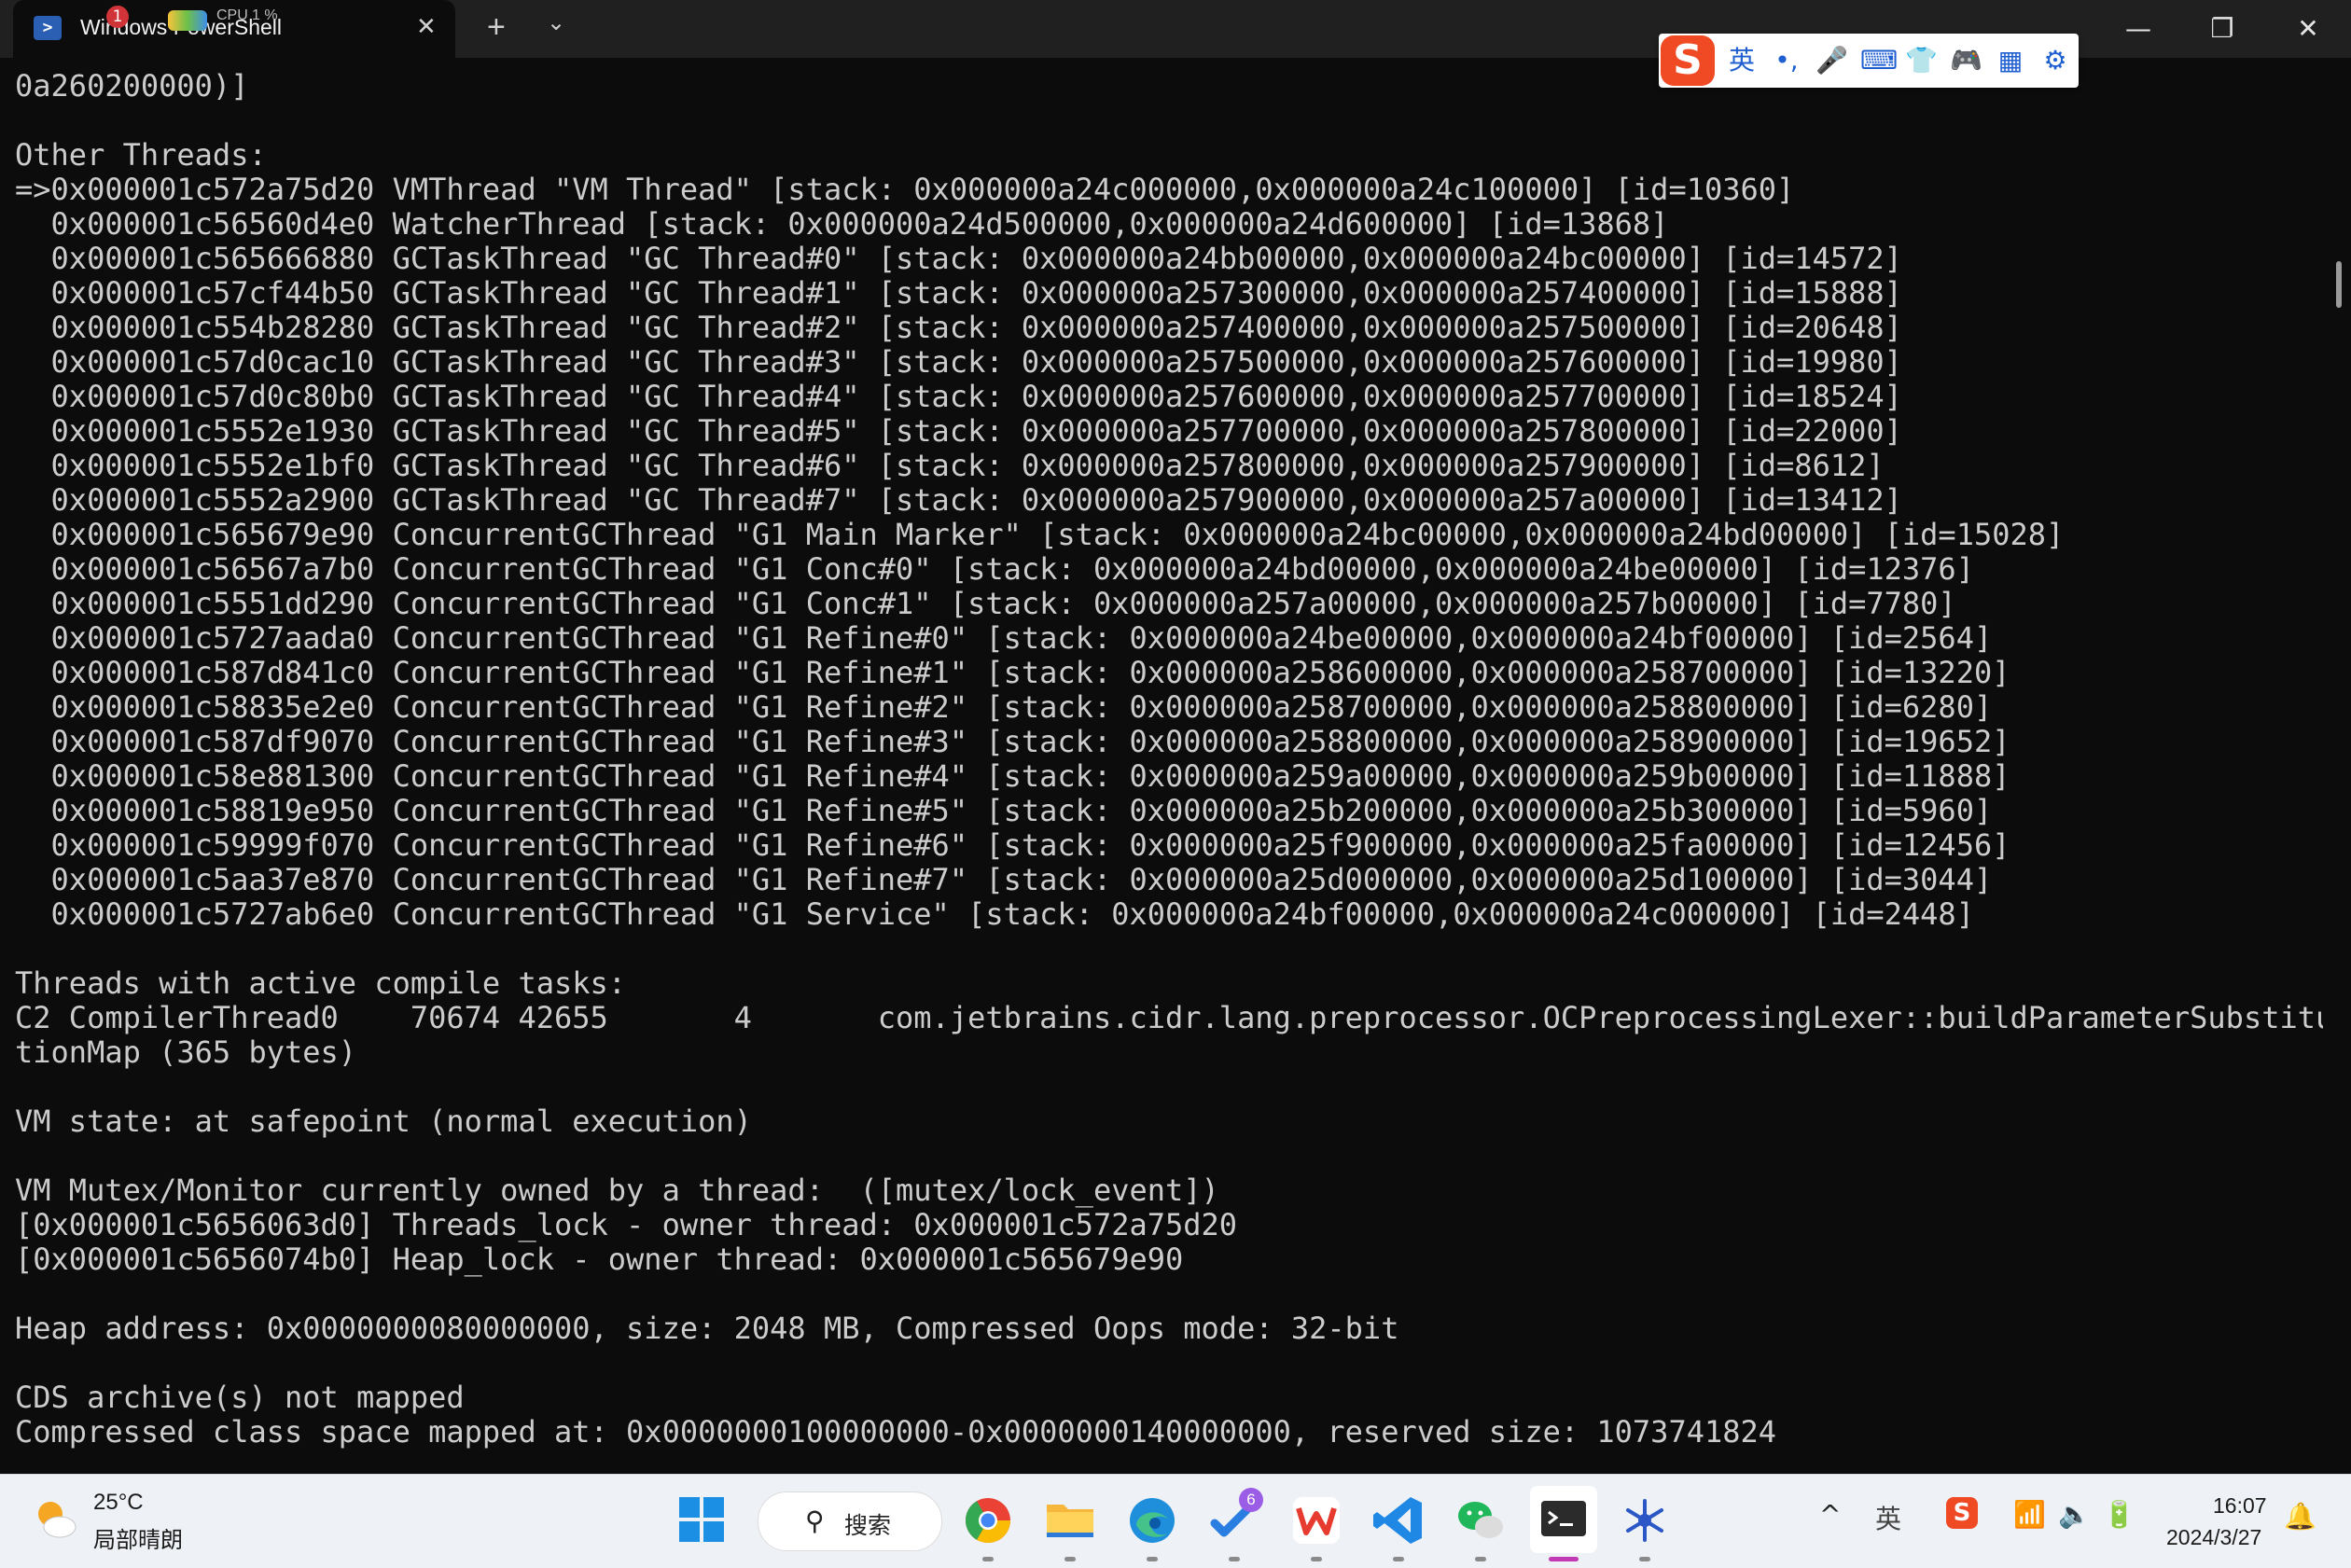  Describe the element at coordinates (1316, 1559) in the screenshot. I see `wps-running-indicator` at that location.